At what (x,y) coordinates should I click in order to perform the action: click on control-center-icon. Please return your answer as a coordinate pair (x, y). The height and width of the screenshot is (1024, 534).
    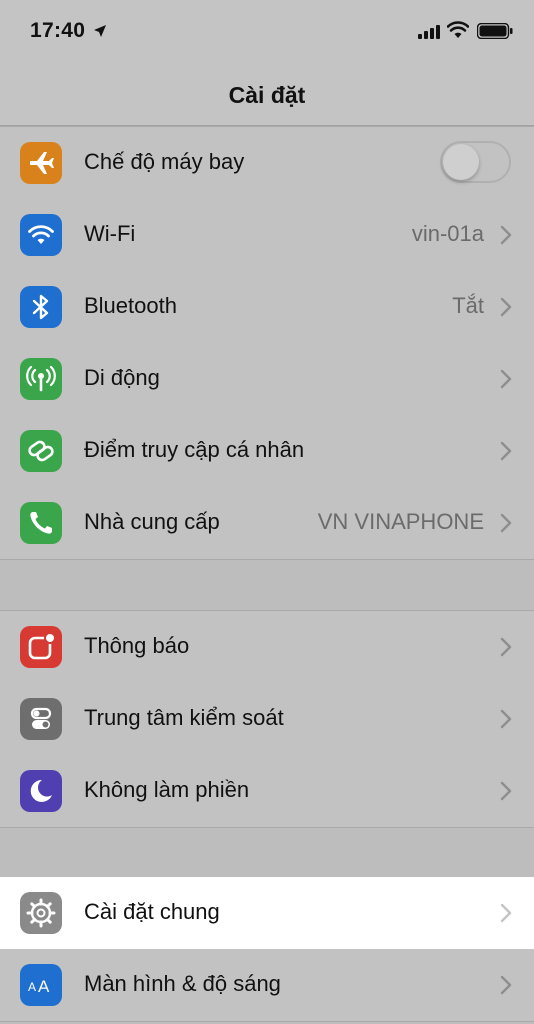
    Looking at the image, I should click on (41, 719).